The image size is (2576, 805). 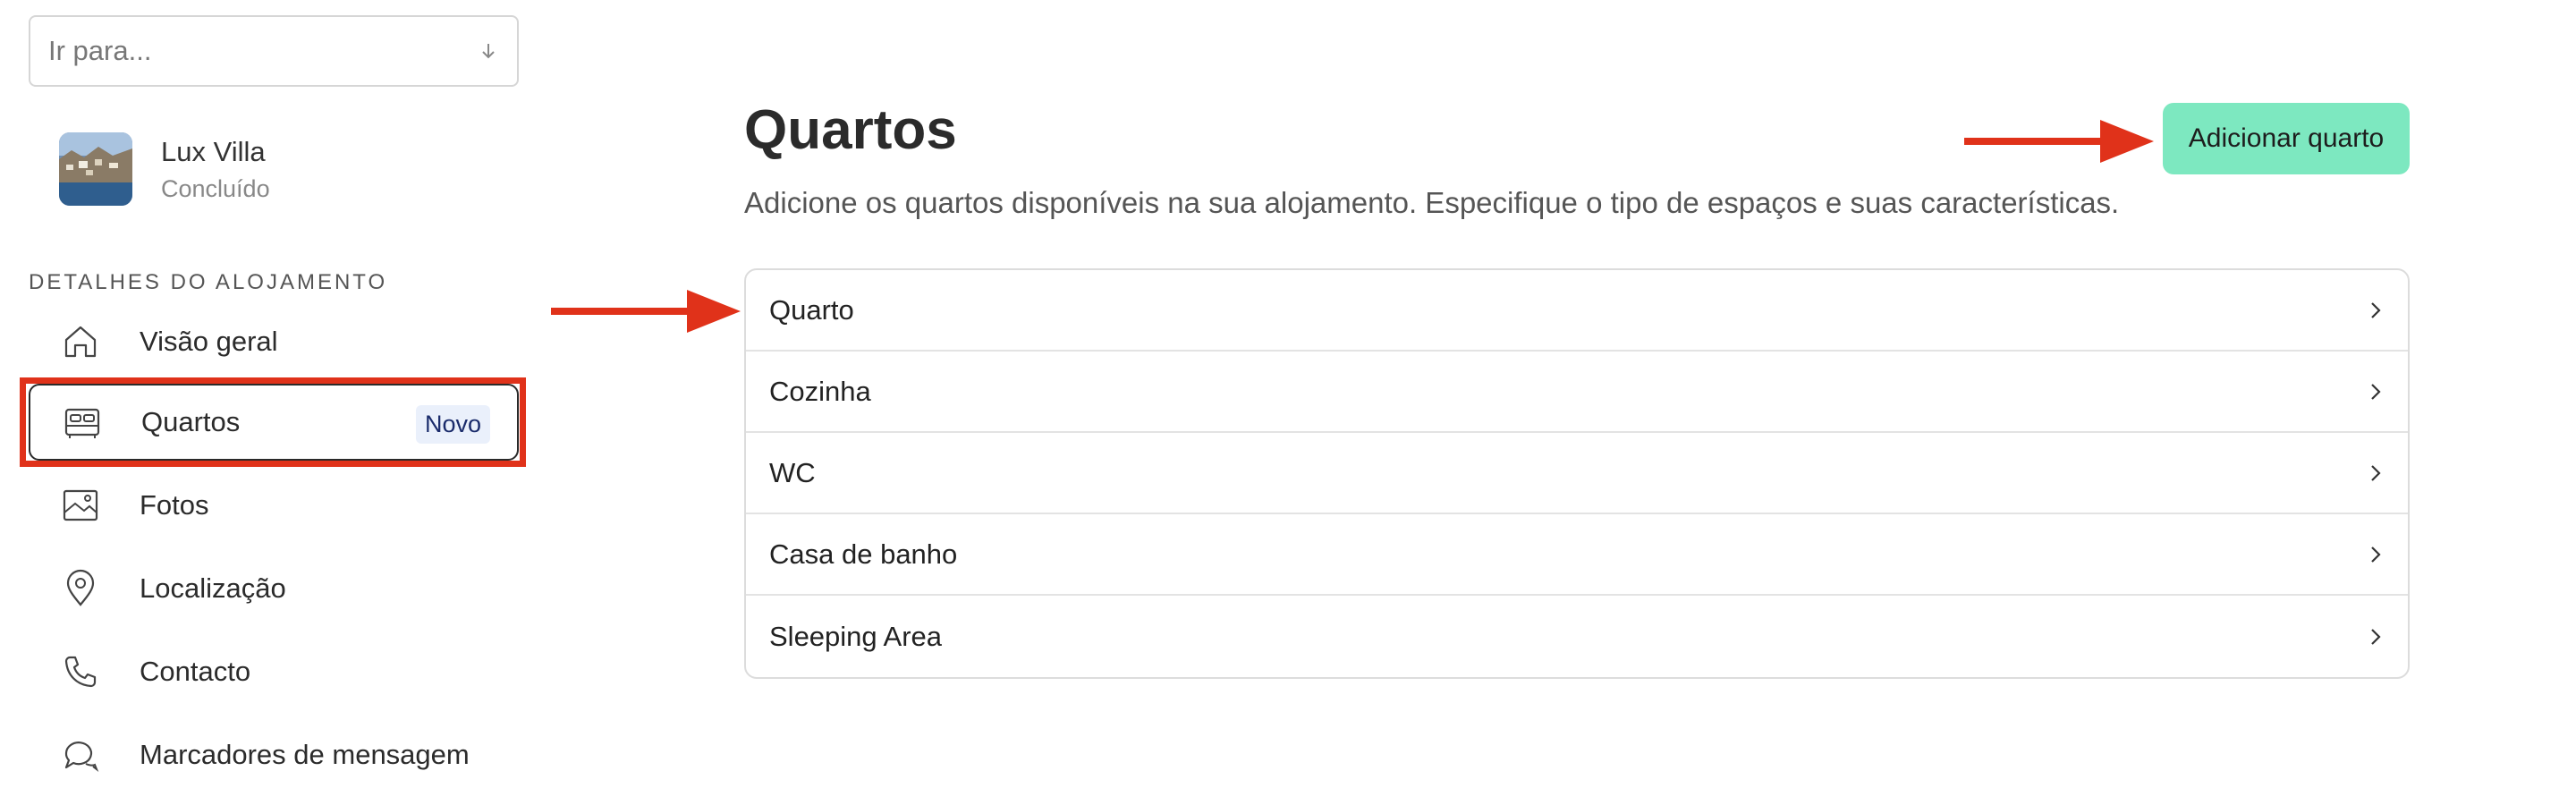 I want to click on room-row-casa-de-banho: Casa de banho, so click(x=1577, y=555).